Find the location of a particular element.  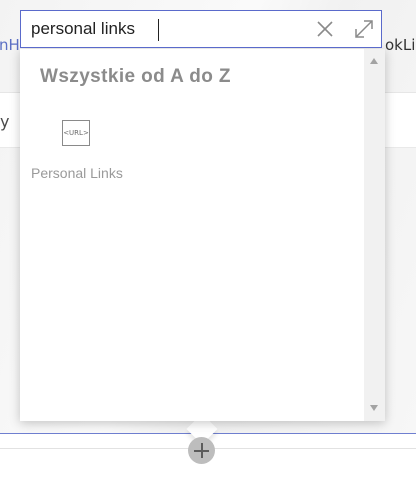

clear-search-button is located at coordinates (325, 29).